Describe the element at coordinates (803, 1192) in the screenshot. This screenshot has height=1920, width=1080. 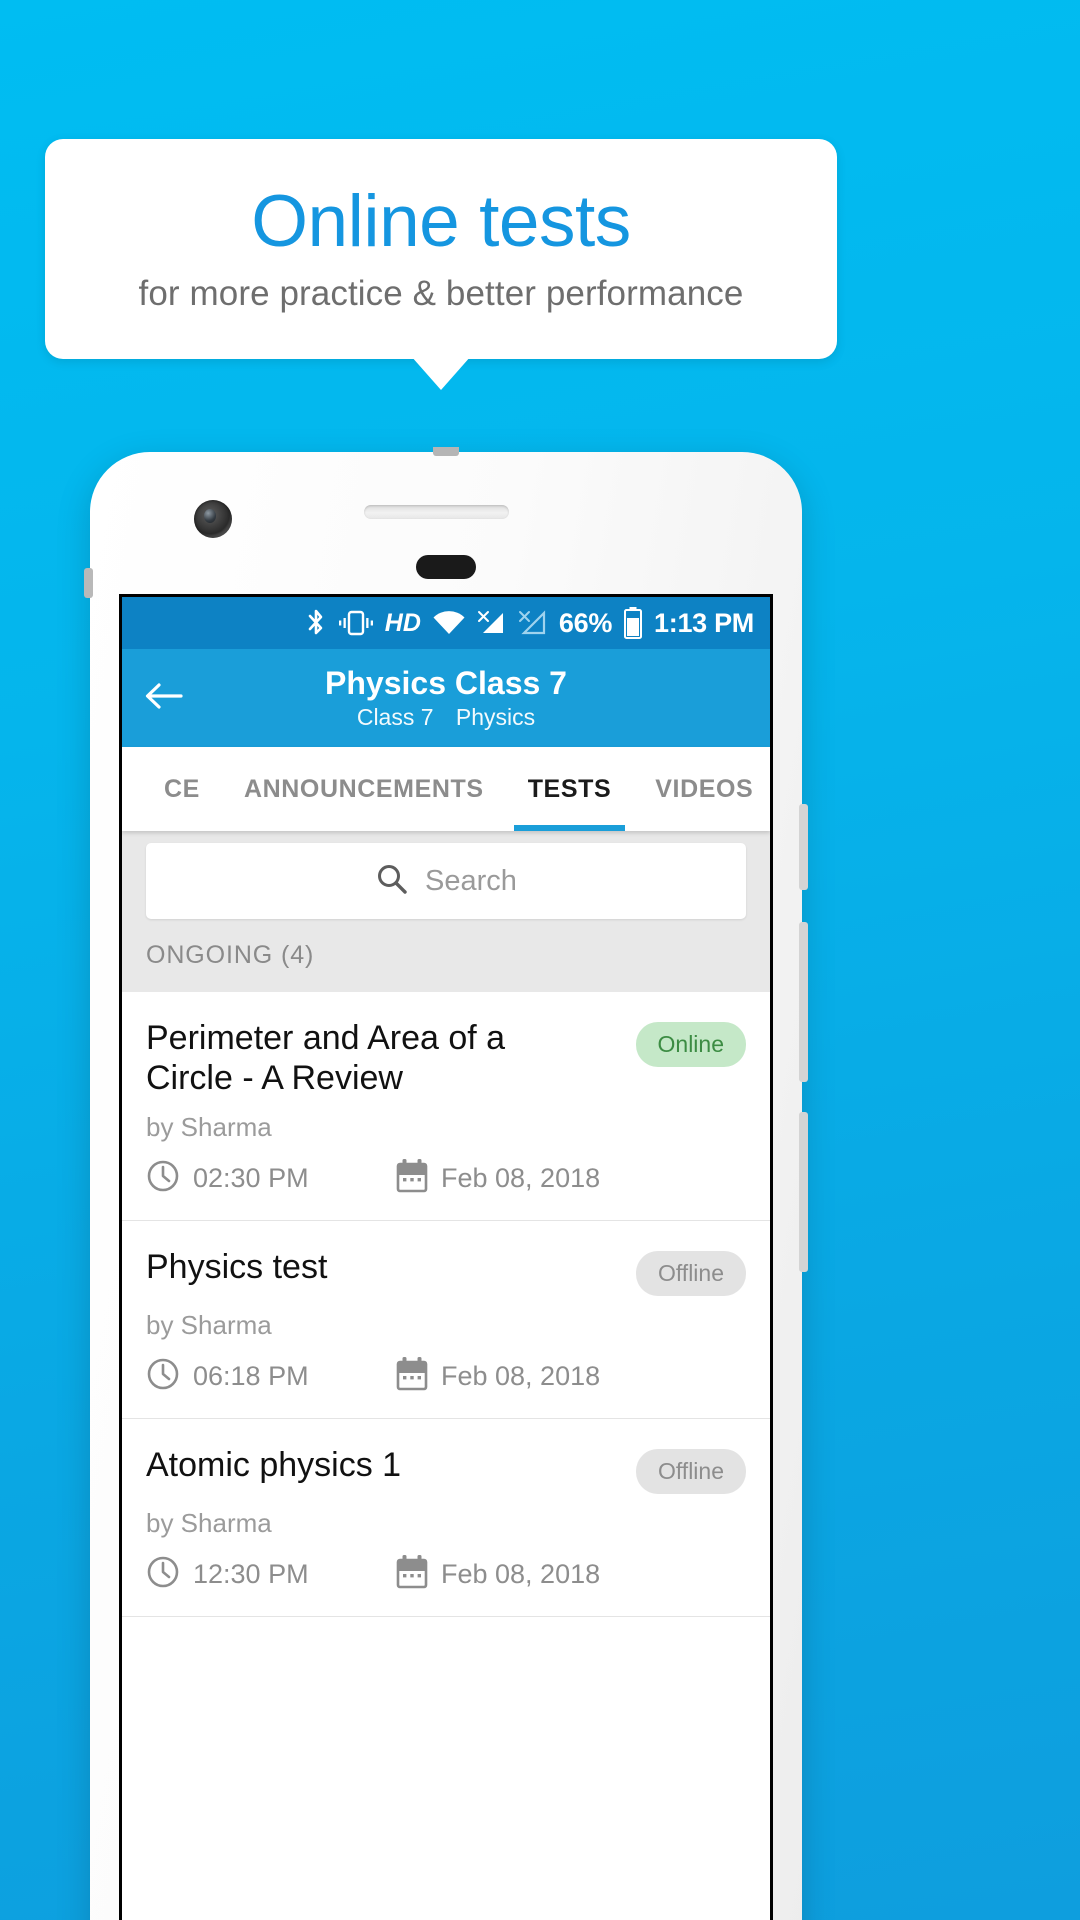
I see `phone-volume-down-button` at that location.